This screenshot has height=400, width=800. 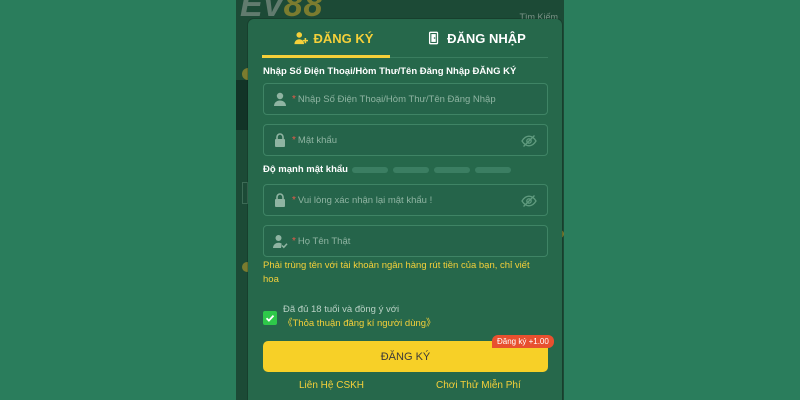 What do you see at coordinates (324, 241) in the screenshot?
I see `real-name-placeholder: Họ Tên Thật` at bounding box center [324, 241].